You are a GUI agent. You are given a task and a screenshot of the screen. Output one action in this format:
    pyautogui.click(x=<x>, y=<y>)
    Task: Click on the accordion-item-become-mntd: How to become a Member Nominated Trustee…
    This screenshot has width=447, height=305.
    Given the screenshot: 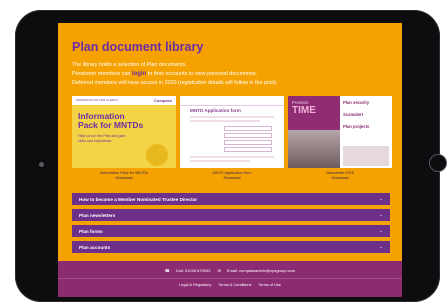 What is the action you would take?
    pyautogui.click(x=231, y=199)
    